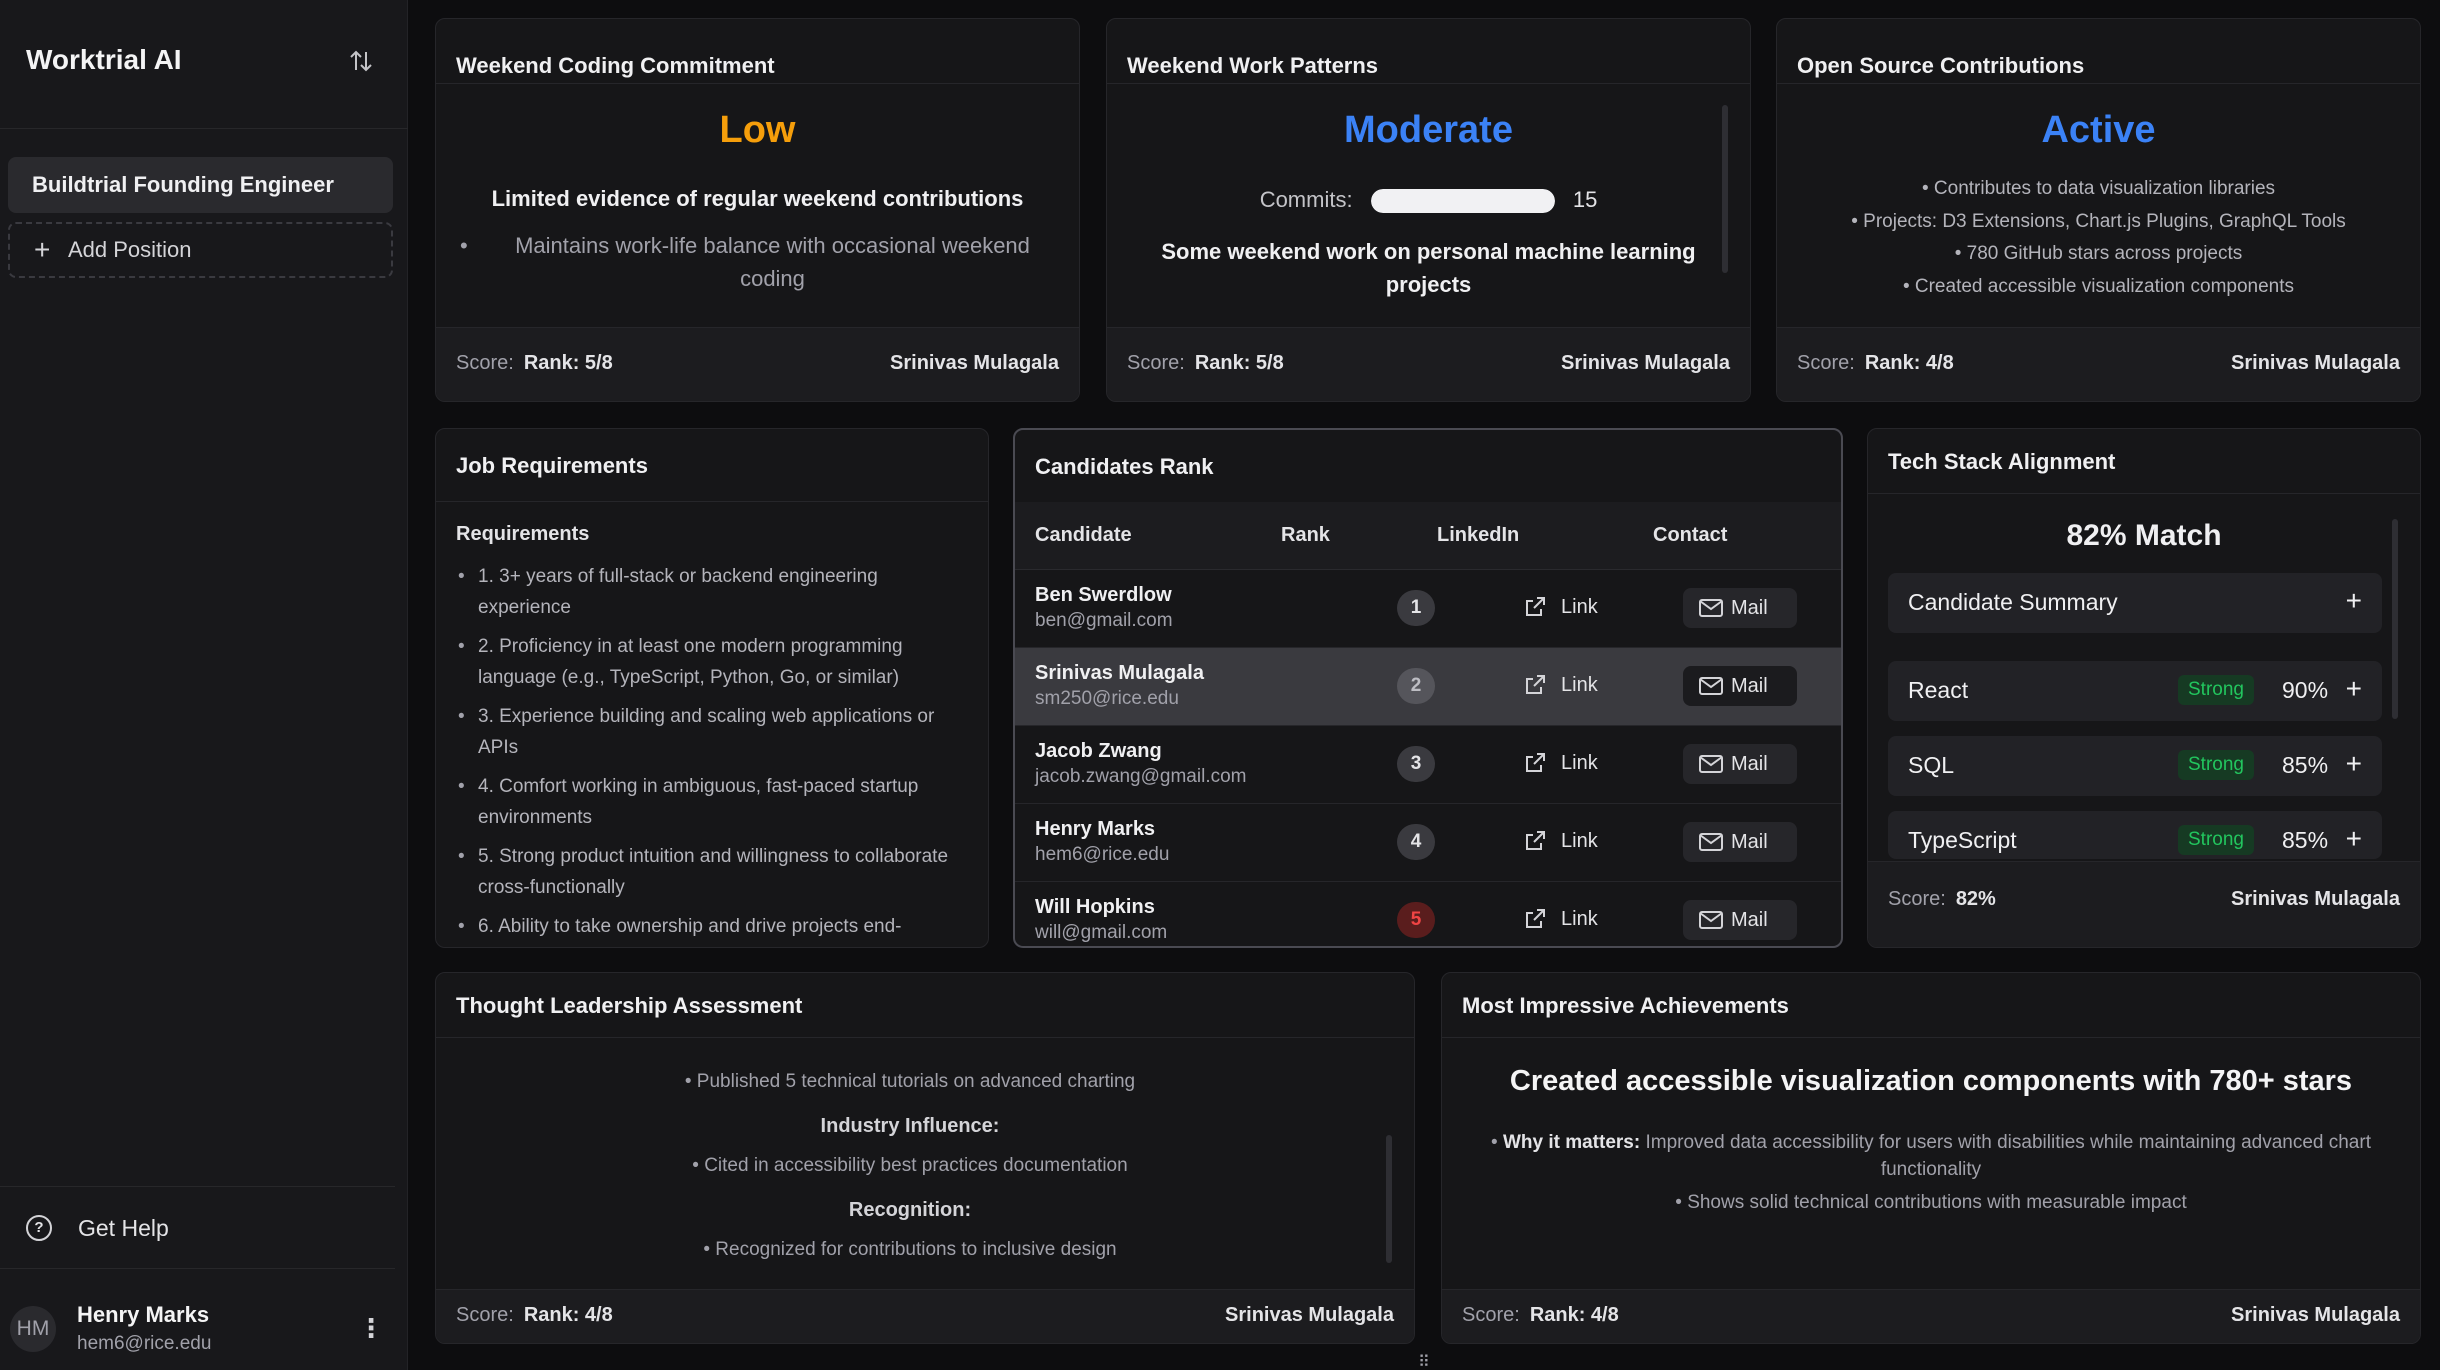 The image size is (2440, 1370). I want to click on rank-badge: 3, so click(1416, 764).